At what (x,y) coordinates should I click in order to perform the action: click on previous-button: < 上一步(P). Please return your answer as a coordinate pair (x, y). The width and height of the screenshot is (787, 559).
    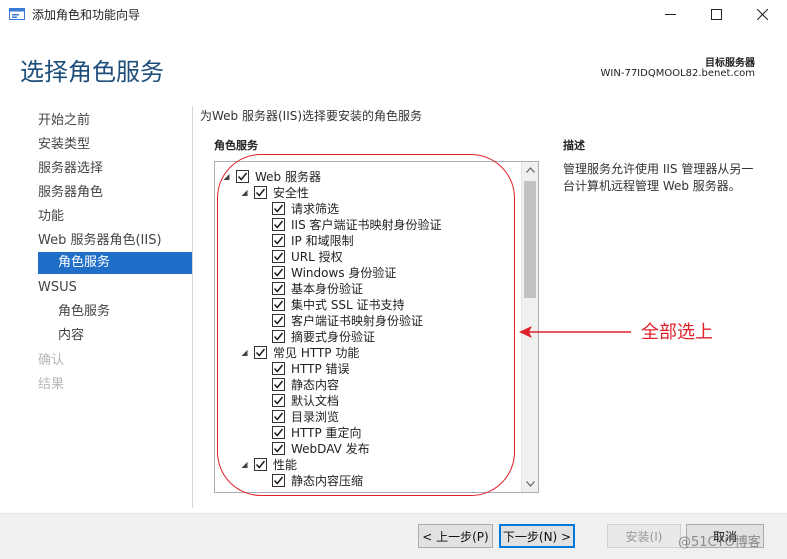
    Looking at the image, I should click on (455, 536).